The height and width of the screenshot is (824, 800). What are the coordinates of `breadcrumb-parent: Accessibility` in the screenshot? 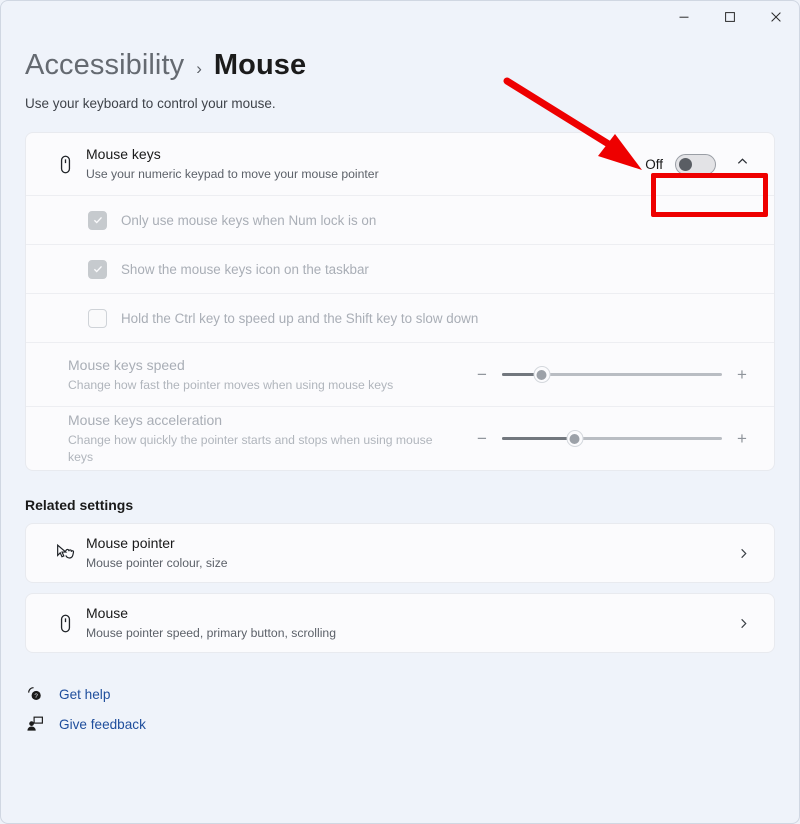 It's located at (104, 65).